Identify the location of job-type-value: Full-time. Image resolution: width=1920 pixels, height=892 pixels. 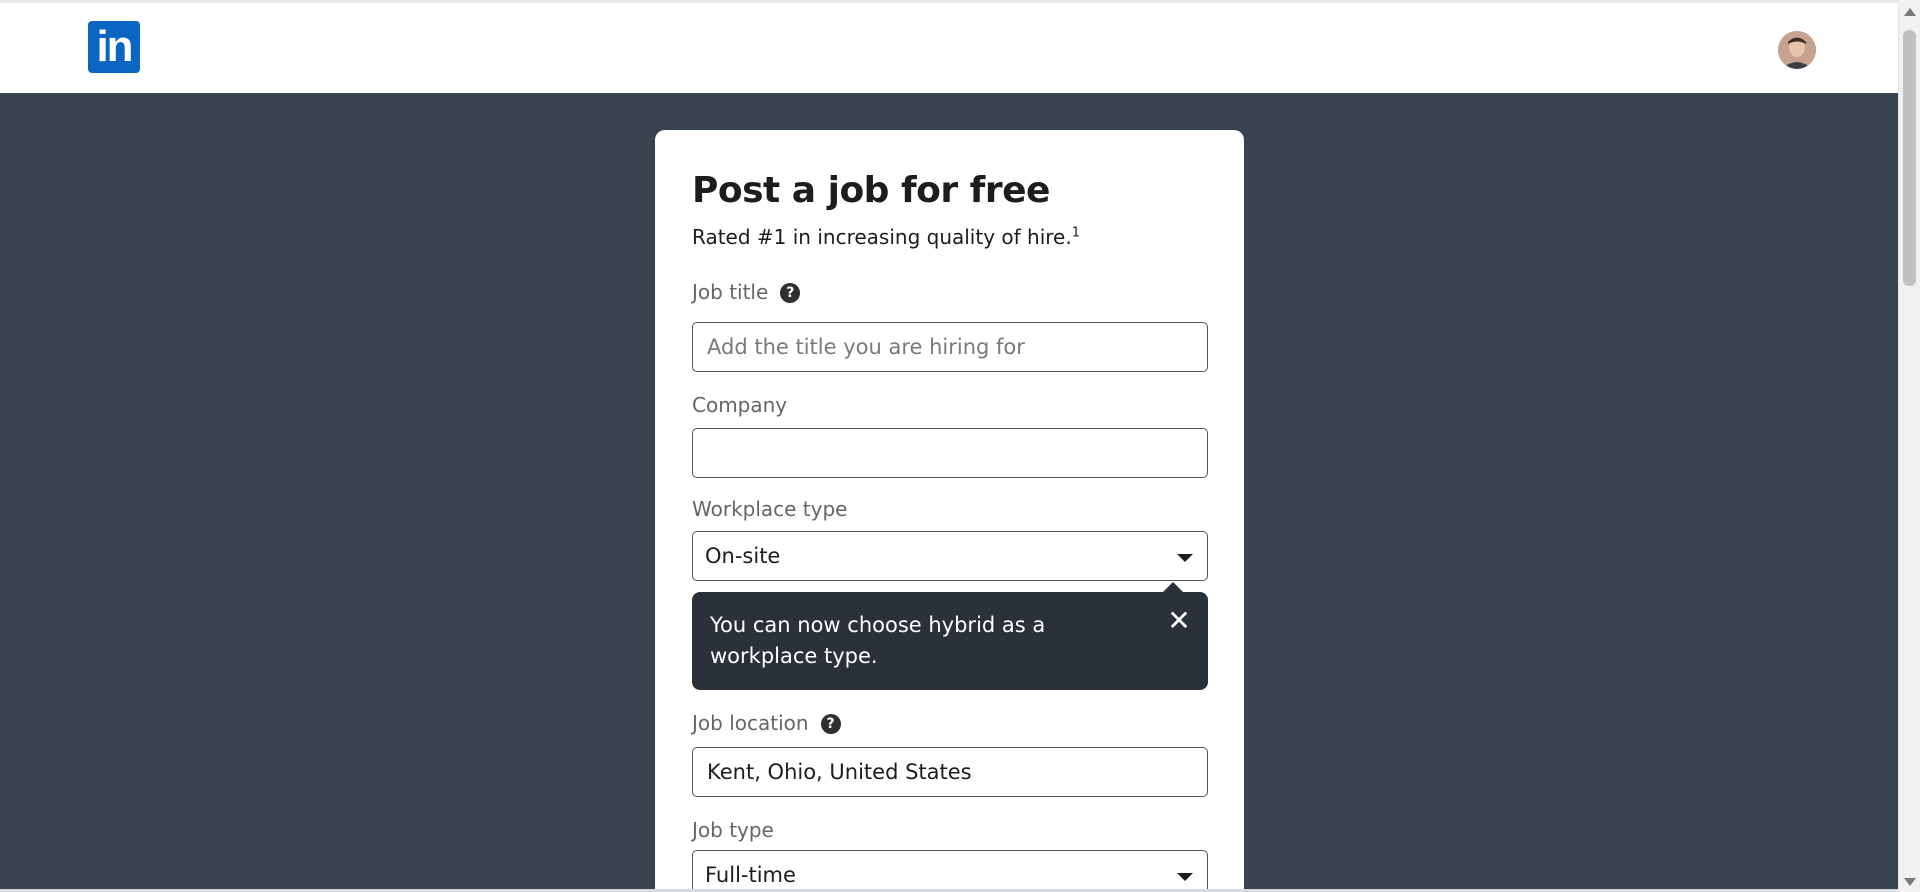
(750, 875).